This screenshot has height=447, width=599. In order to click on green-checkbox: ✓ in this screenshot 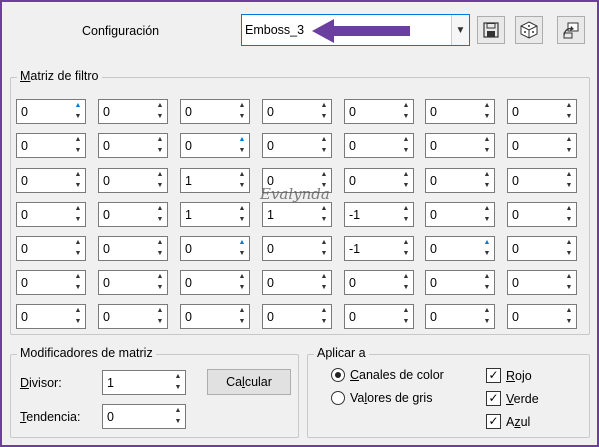, I will do `click(493, 398)`.